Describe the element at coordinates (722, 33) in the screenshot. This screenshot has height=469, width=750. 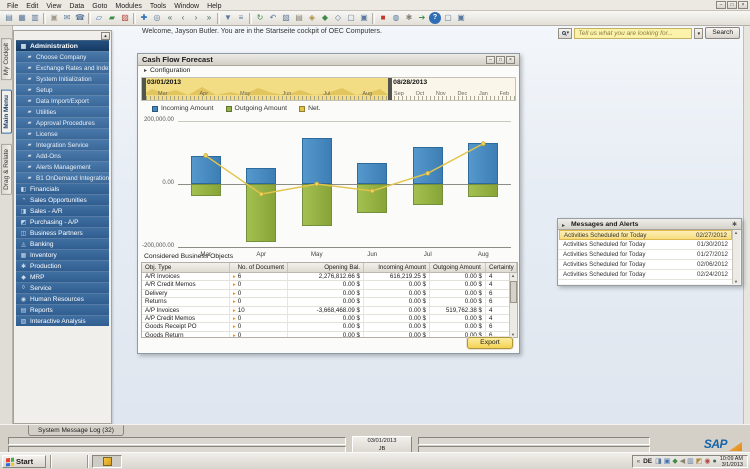
I see `search-button: Search` at that location.